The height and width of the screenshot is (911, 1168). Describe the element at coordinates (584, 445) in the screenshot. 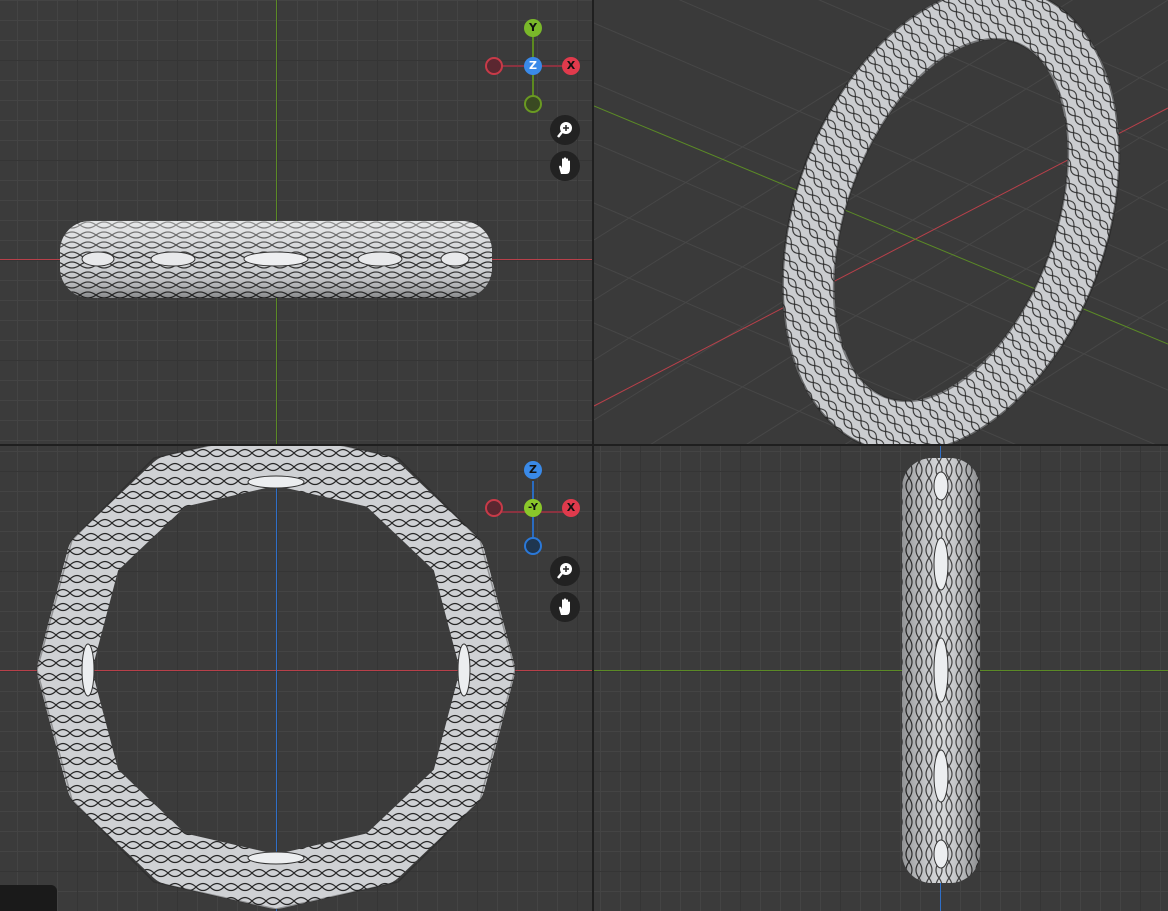

I see `viewport-divider-horizontal` at that location.